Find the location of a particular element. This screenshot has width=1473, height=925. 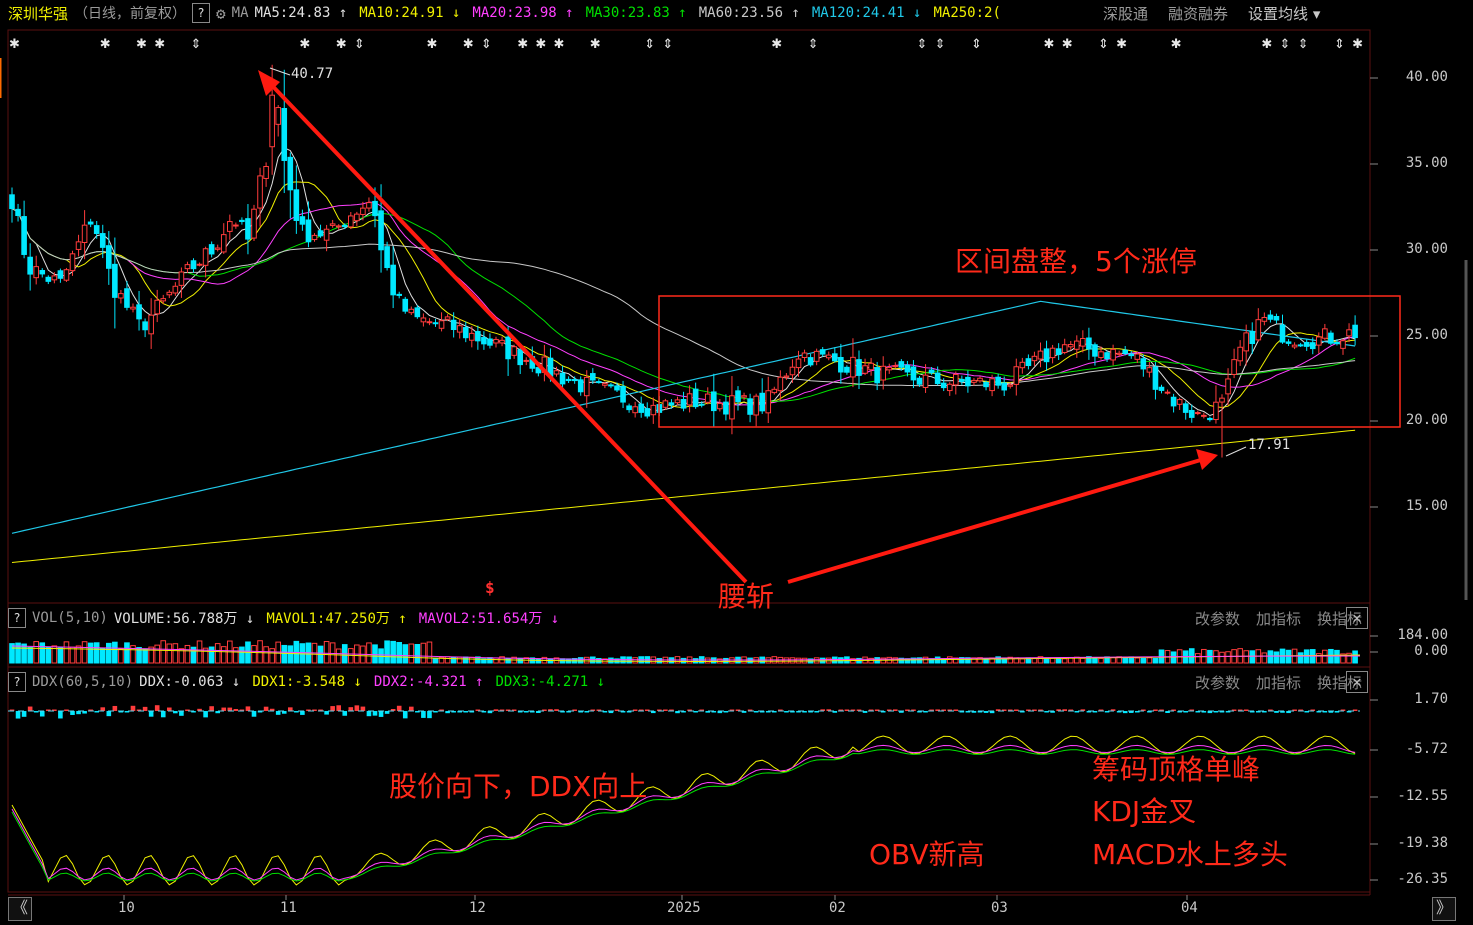

event-marker: $ is located at coordinates (490, 587).